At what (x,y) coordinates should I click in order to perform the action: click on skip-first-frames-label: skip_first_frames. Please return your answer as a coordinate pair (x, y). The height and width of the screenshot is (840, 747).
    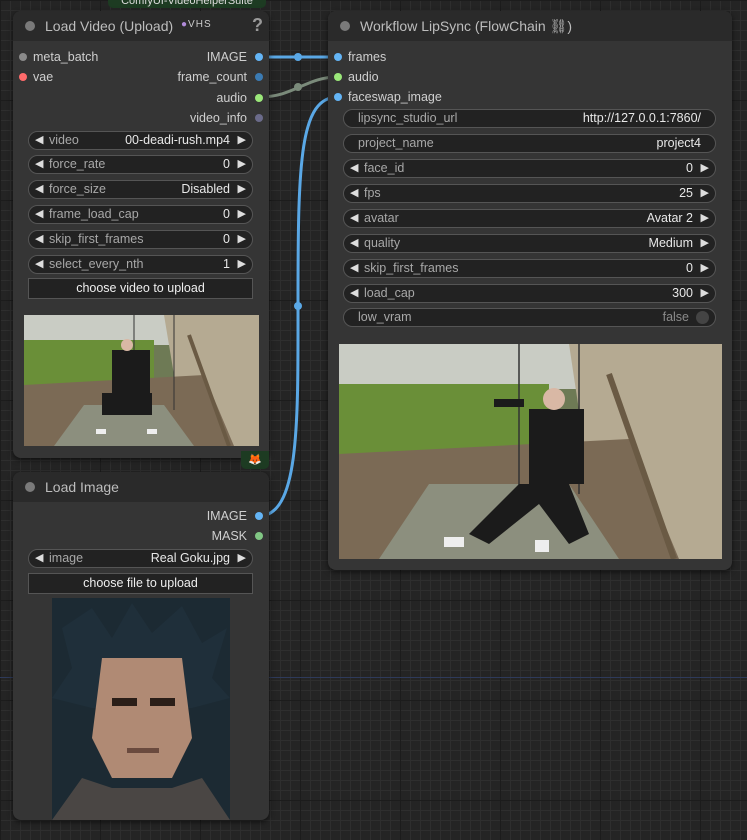
    Looking at the image, I should click on (411, 268).